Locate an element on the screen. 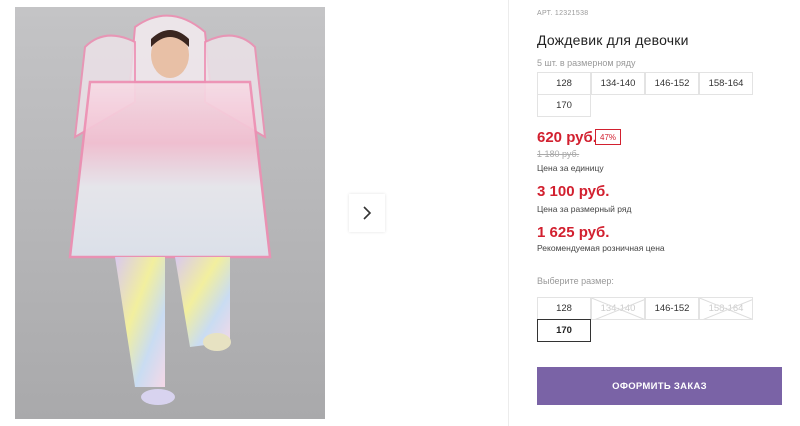 This screenshot has width=800, height=426. column-divider is located at coordinates (508, 213).